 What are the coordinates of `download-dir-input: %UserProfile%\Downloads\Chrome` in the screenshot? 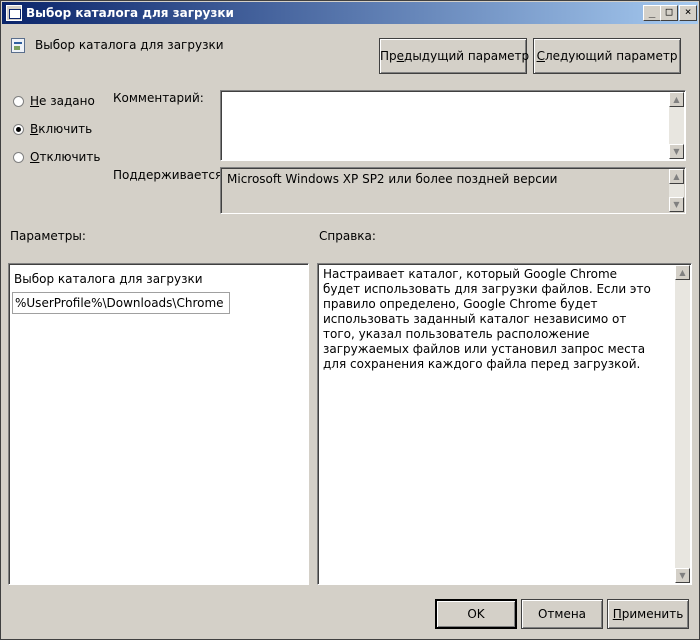 It's located at (121, 303).